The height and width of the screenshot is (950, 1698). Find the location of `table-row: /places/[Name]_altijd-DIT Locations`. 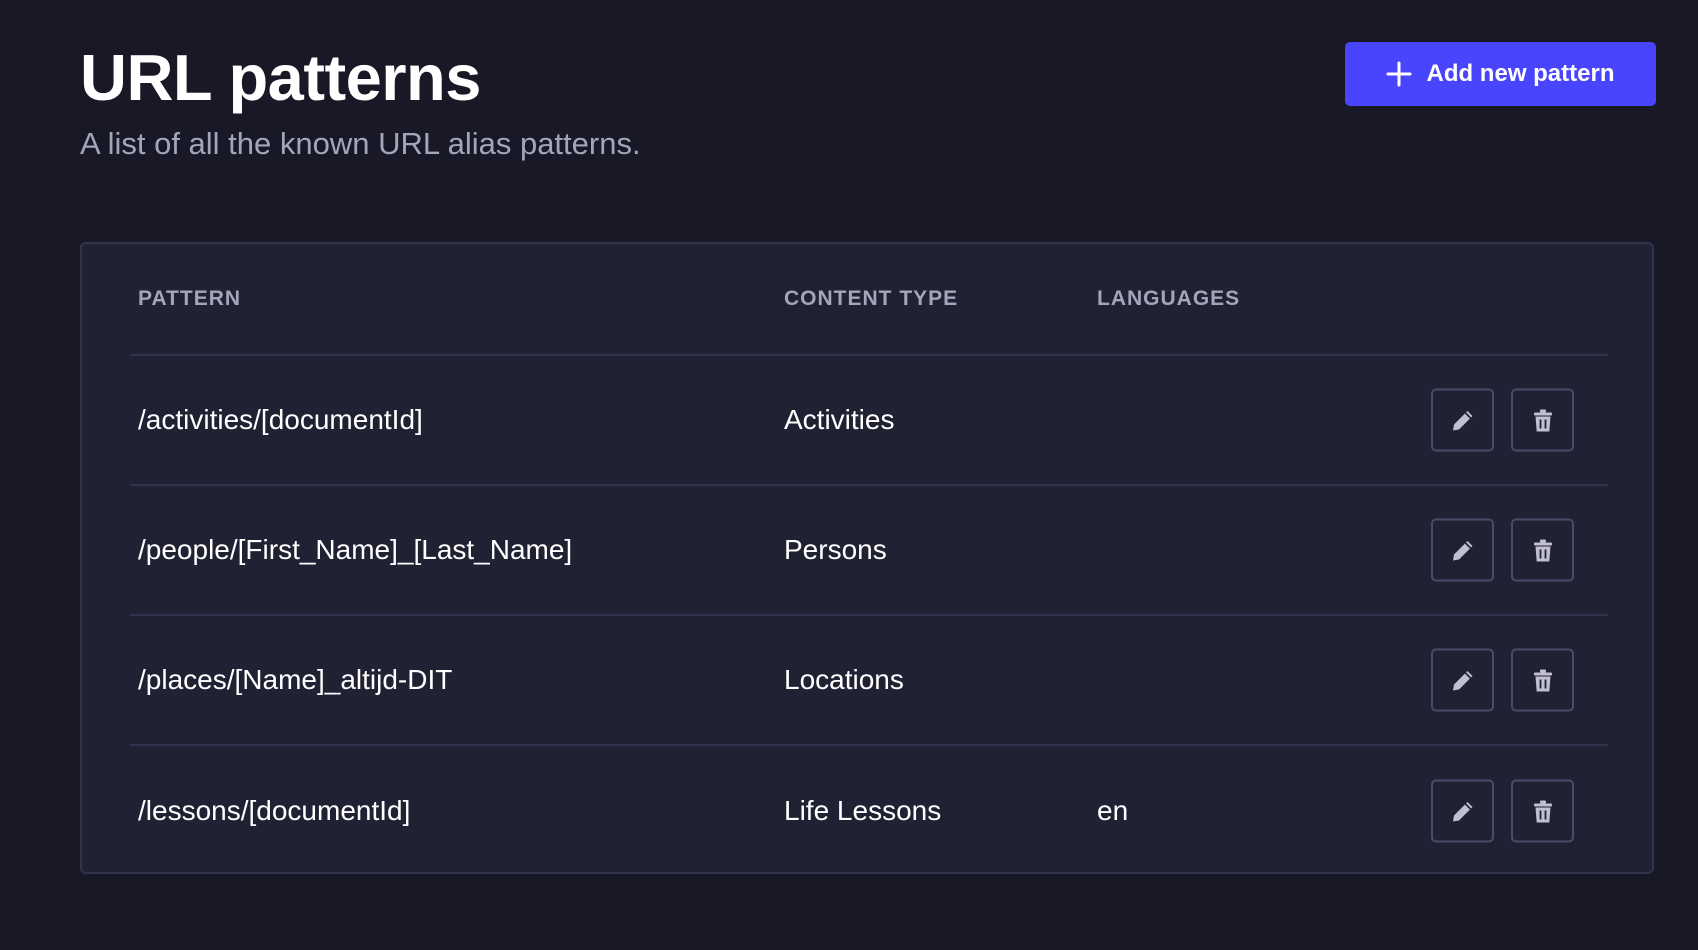

table-row: /places/[Name]_altijd-DIT Locations is located at coordinates (869, 681).